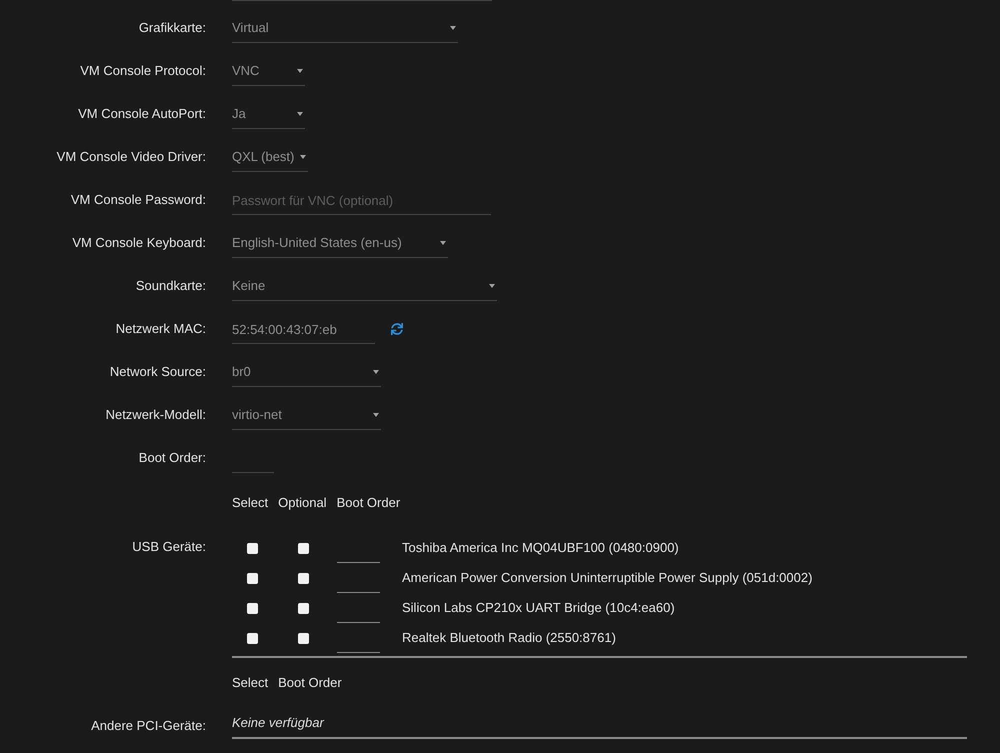  I want to click on dropdown: VNC, so click(268, 73).